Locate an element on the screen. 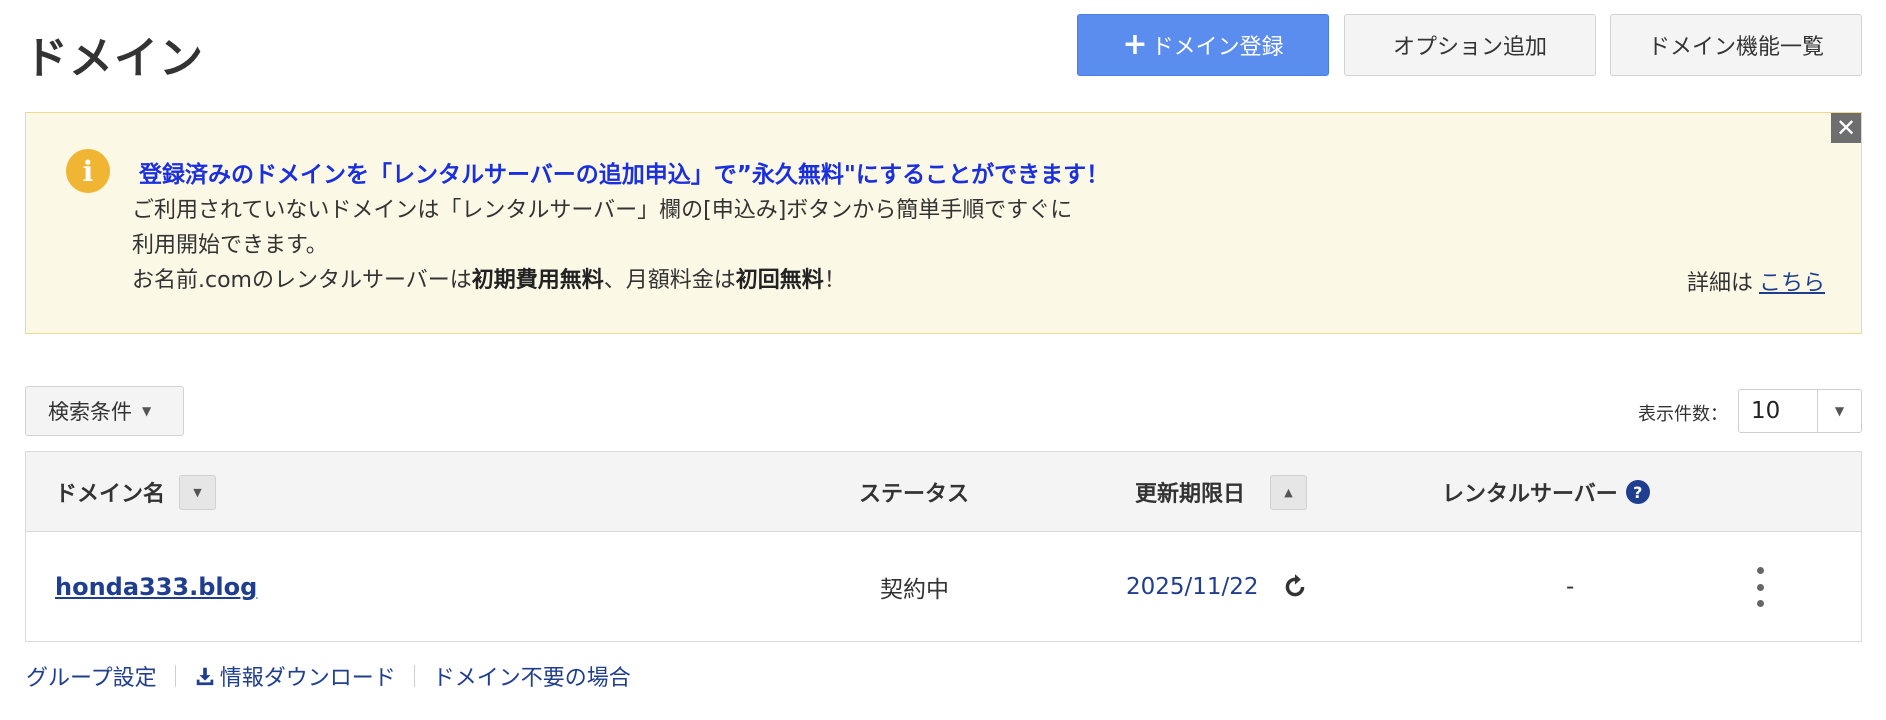  download-info-label: 情報ダウンロード is located at coordinates (307, 678).